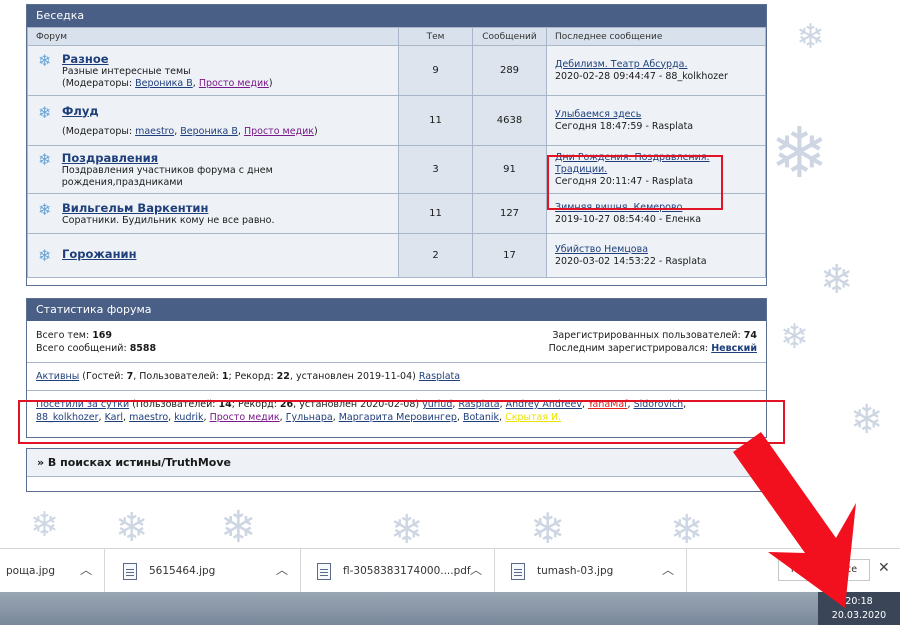  Describe the element at coordinates (177, 376) in the screenshot. I see `active-text: , Пользователей:` at that location.